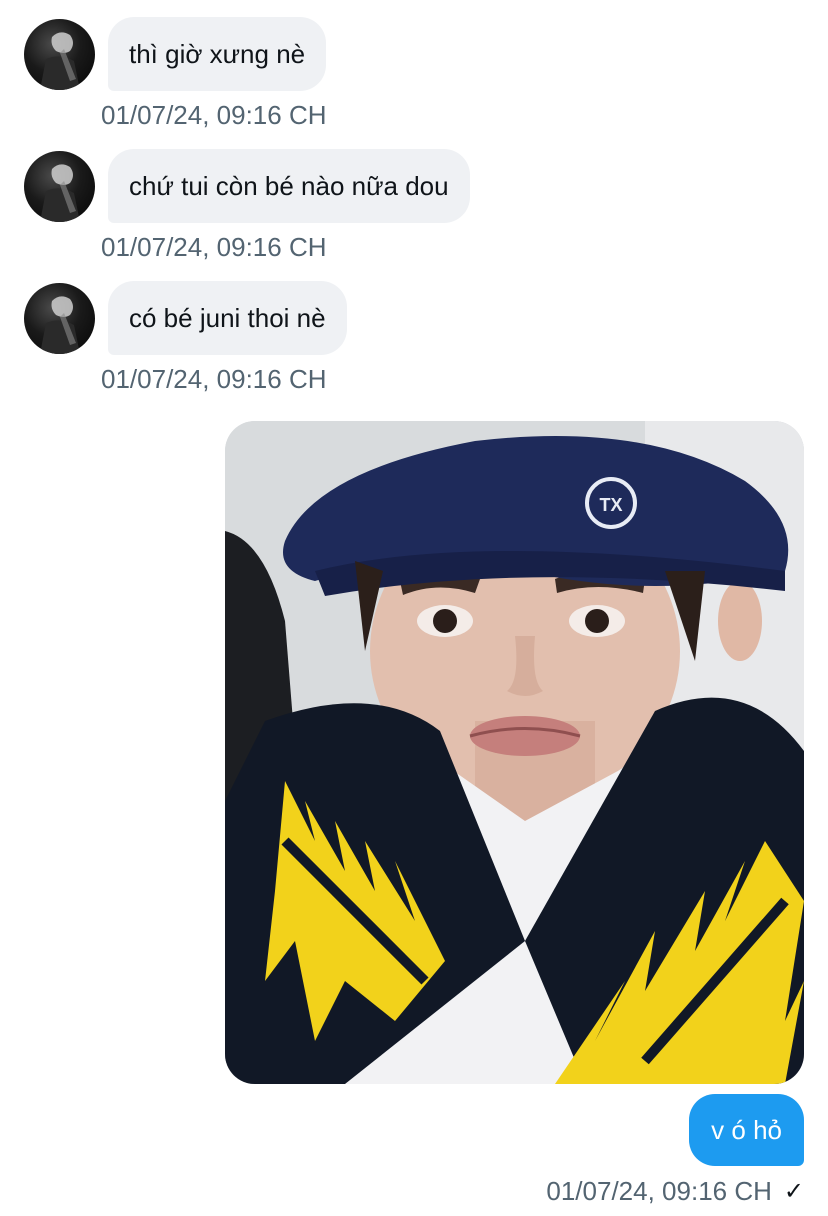 This screenshot has height=1216, width=828. I want to click on sent-message-bubble: v ó hỏ, so click(746, 1130).